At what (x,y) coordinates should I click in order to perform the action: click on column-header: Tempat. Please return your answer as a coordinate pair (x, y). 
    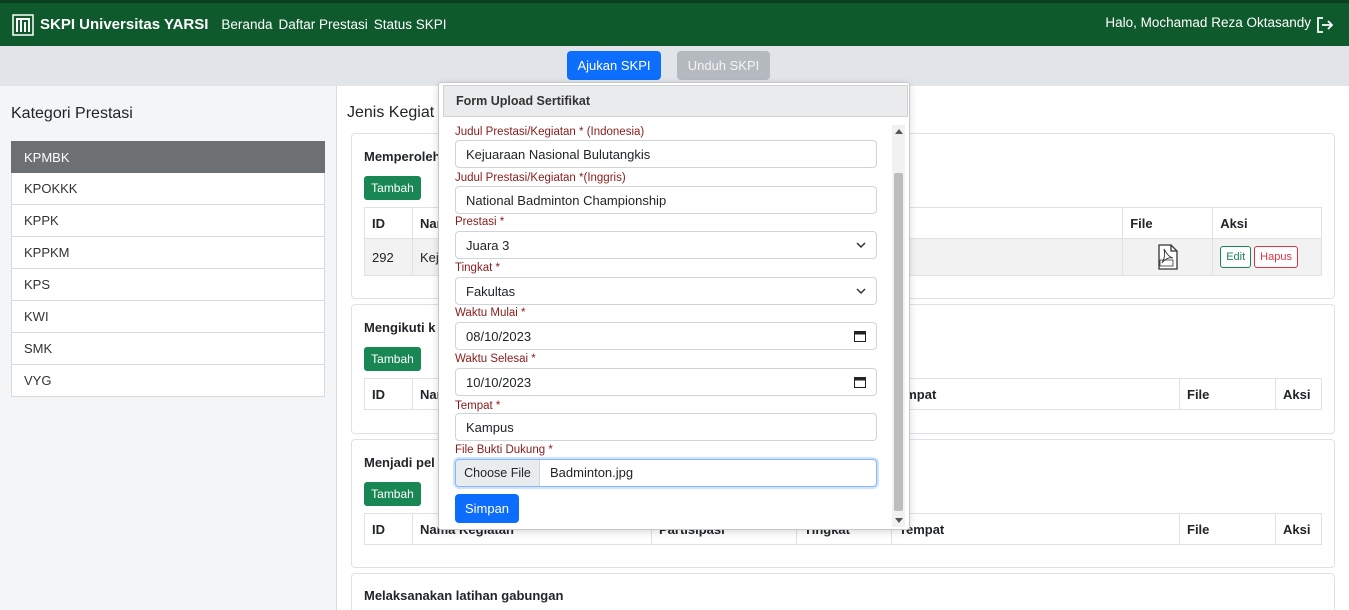
    Looking at the image, I should click on (1035, 529).